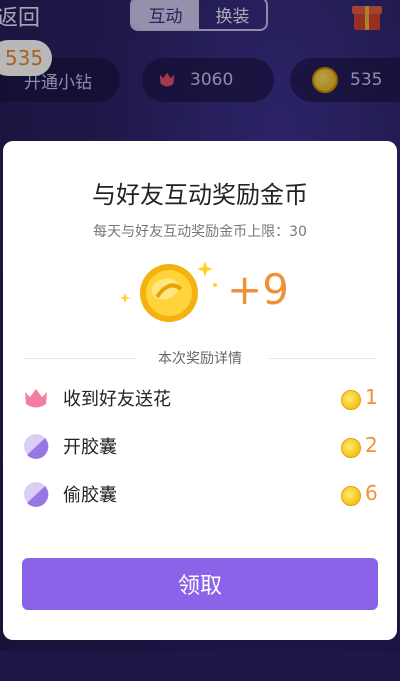 This screenshot has height=681, width=400. Describe the element at coordinates (200, 499) in the screenshot. I see `list-item: 偷胶囊 6` at that location.